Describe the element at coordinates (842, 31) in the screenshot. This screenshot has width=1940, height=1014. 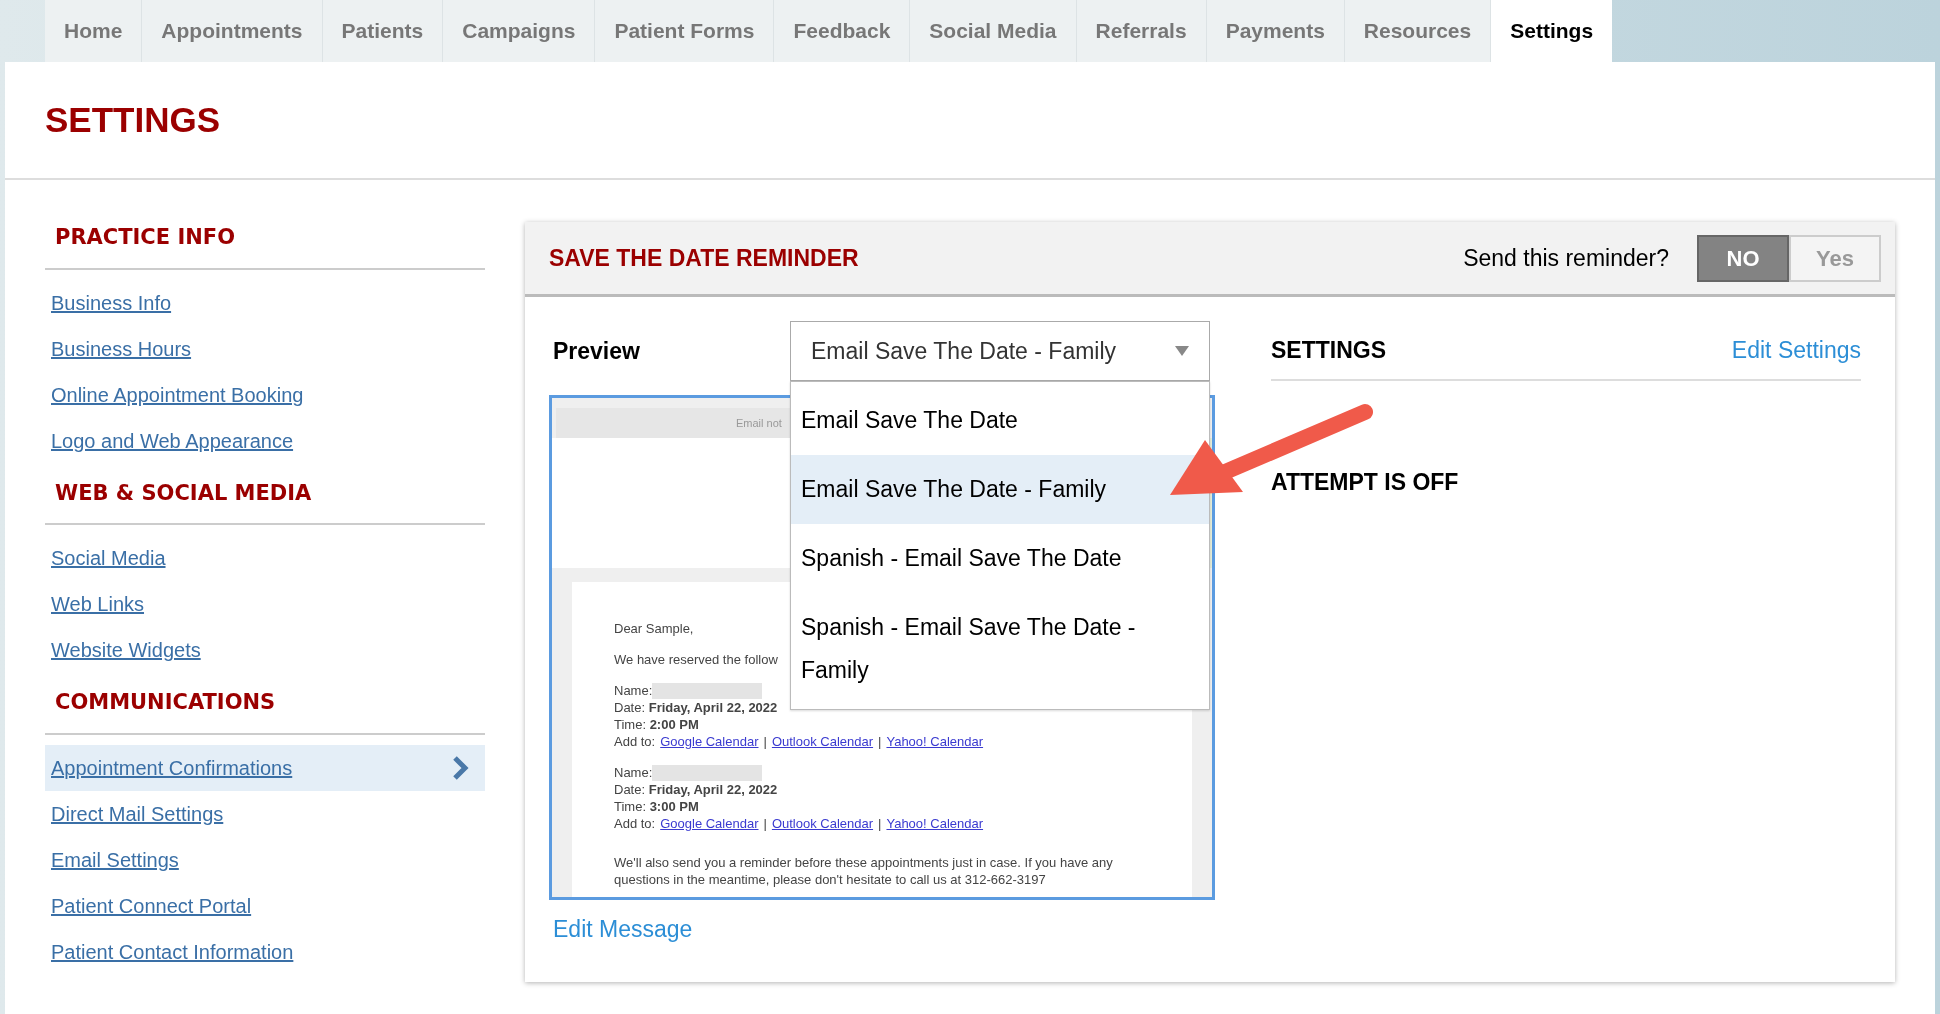
I see `nav-tab: Feedback` at that location.